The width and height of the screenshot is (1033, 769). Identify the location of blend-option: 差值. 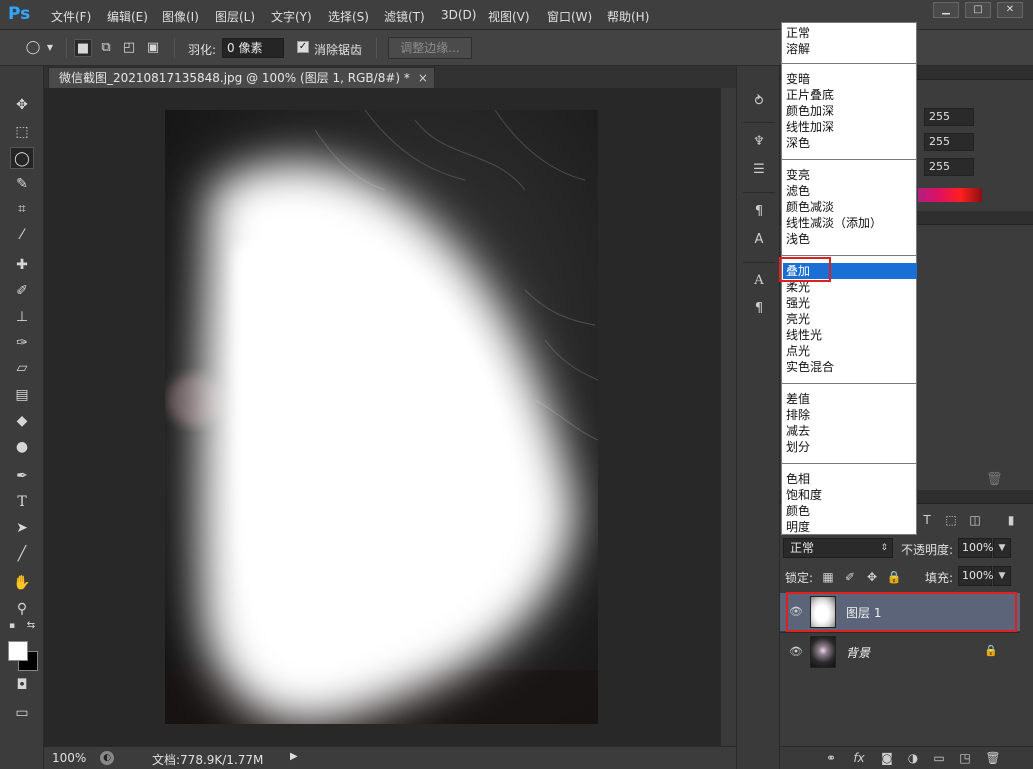
(851, 399).